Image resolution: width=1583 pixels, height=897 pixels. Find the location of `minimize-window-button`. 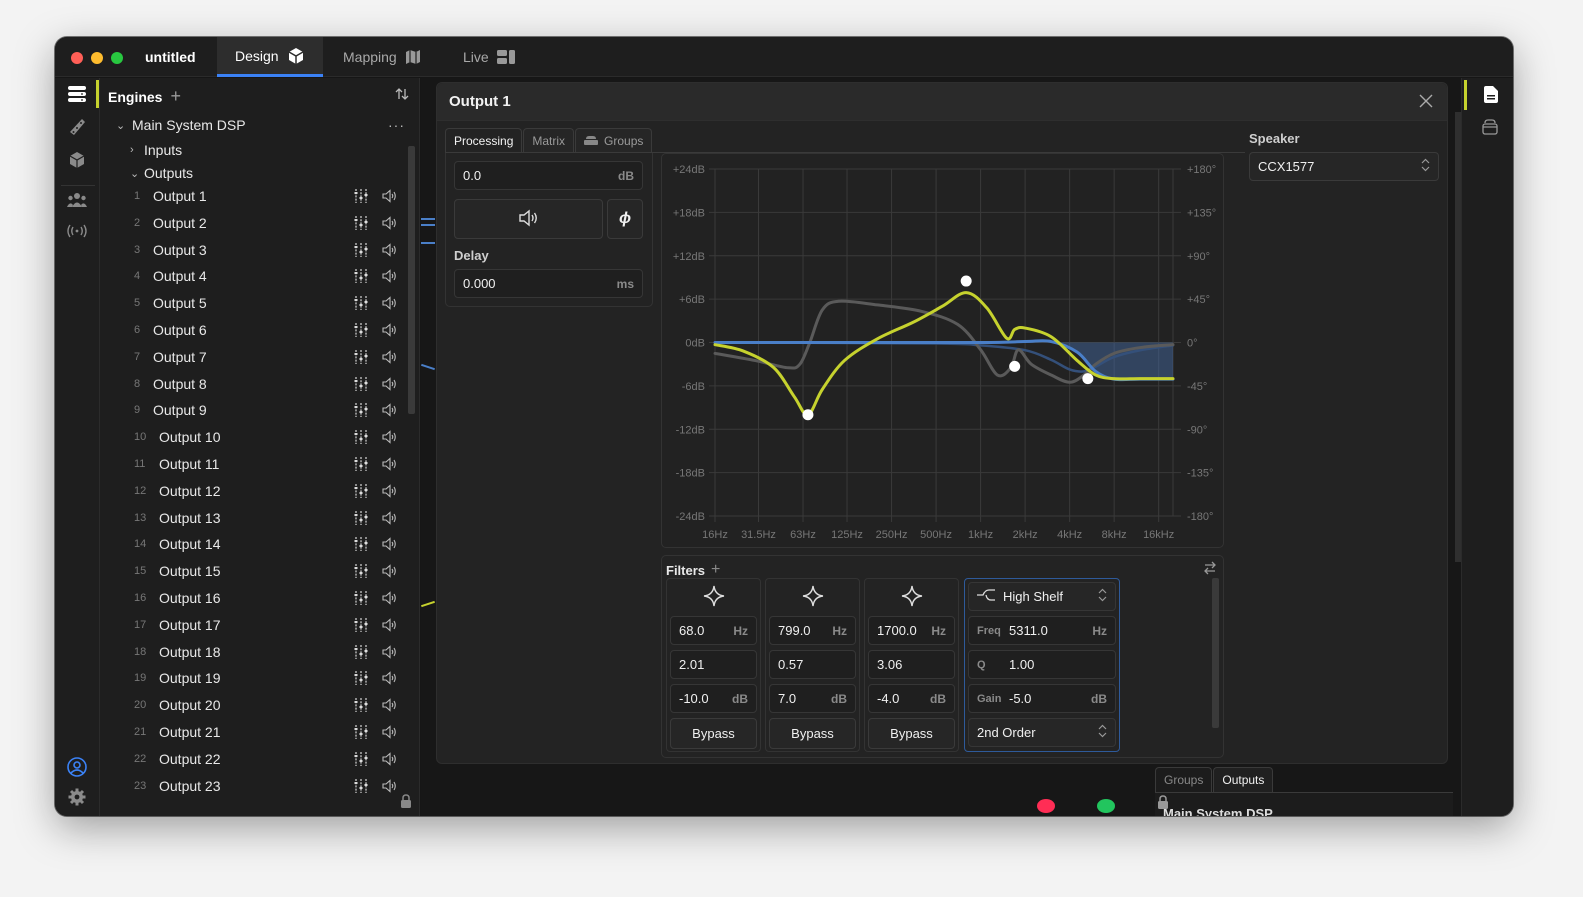

minimize-window-button is located at coordinates (97, 58).